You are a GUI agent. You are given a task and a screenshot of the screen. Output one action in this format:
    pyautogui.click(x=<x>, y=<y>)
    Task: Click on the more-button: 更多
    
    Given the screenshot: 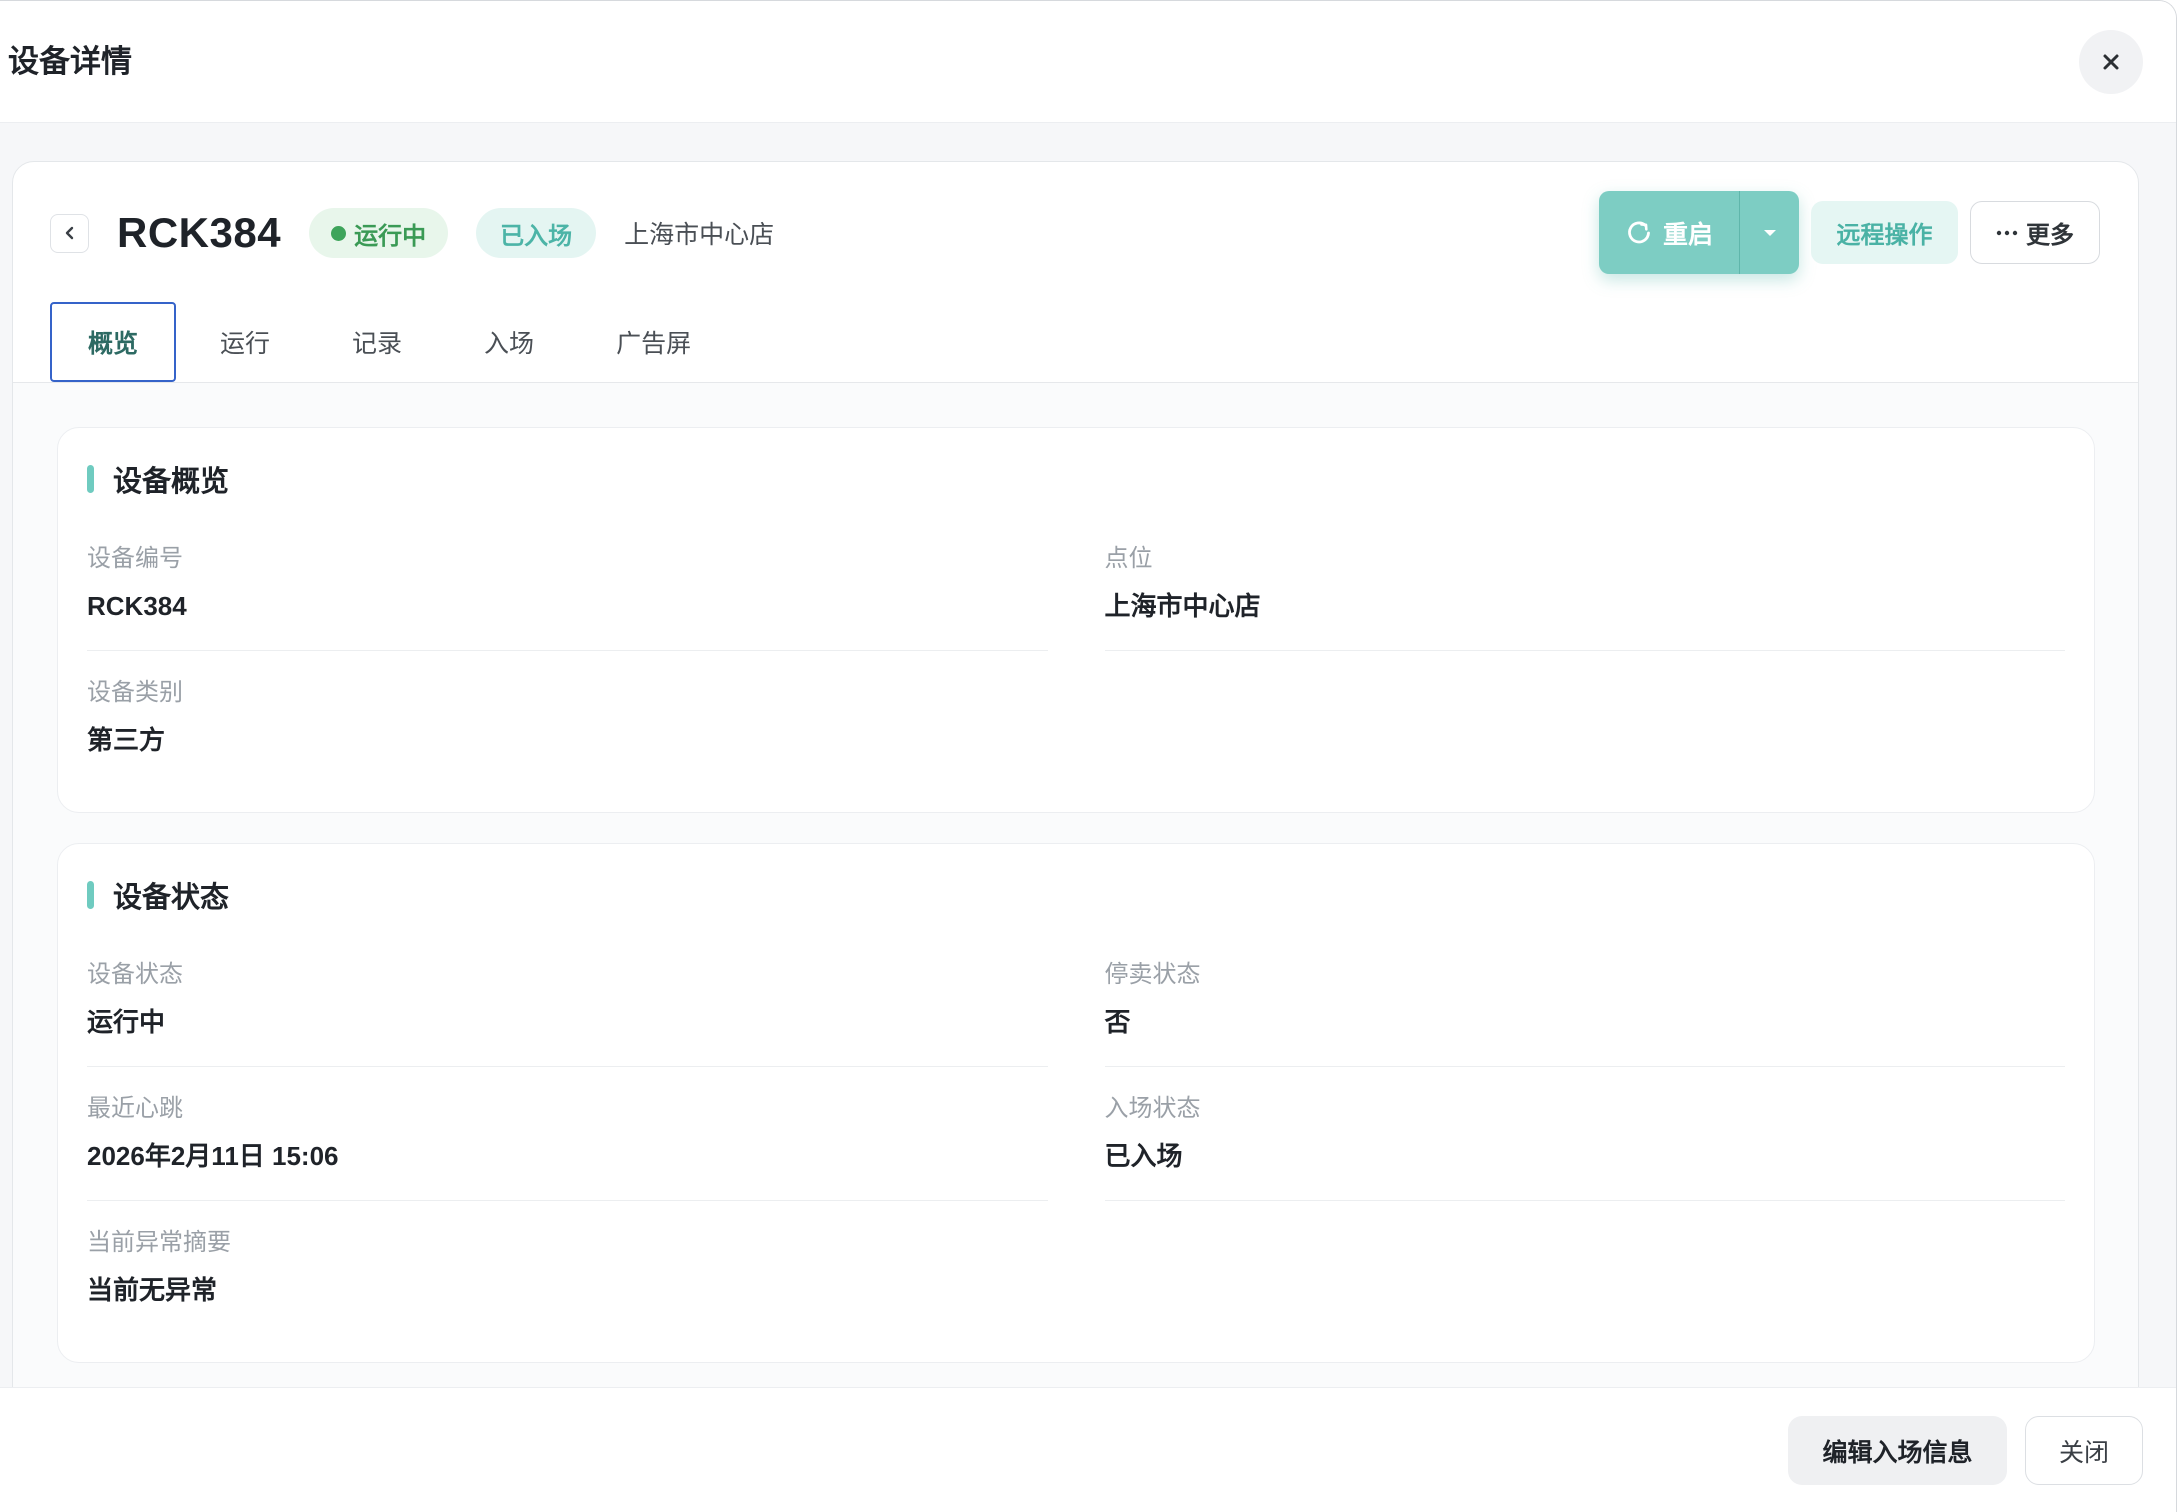 What is the action you would take?
    pyautogui.click(x=2035, y=232)
    